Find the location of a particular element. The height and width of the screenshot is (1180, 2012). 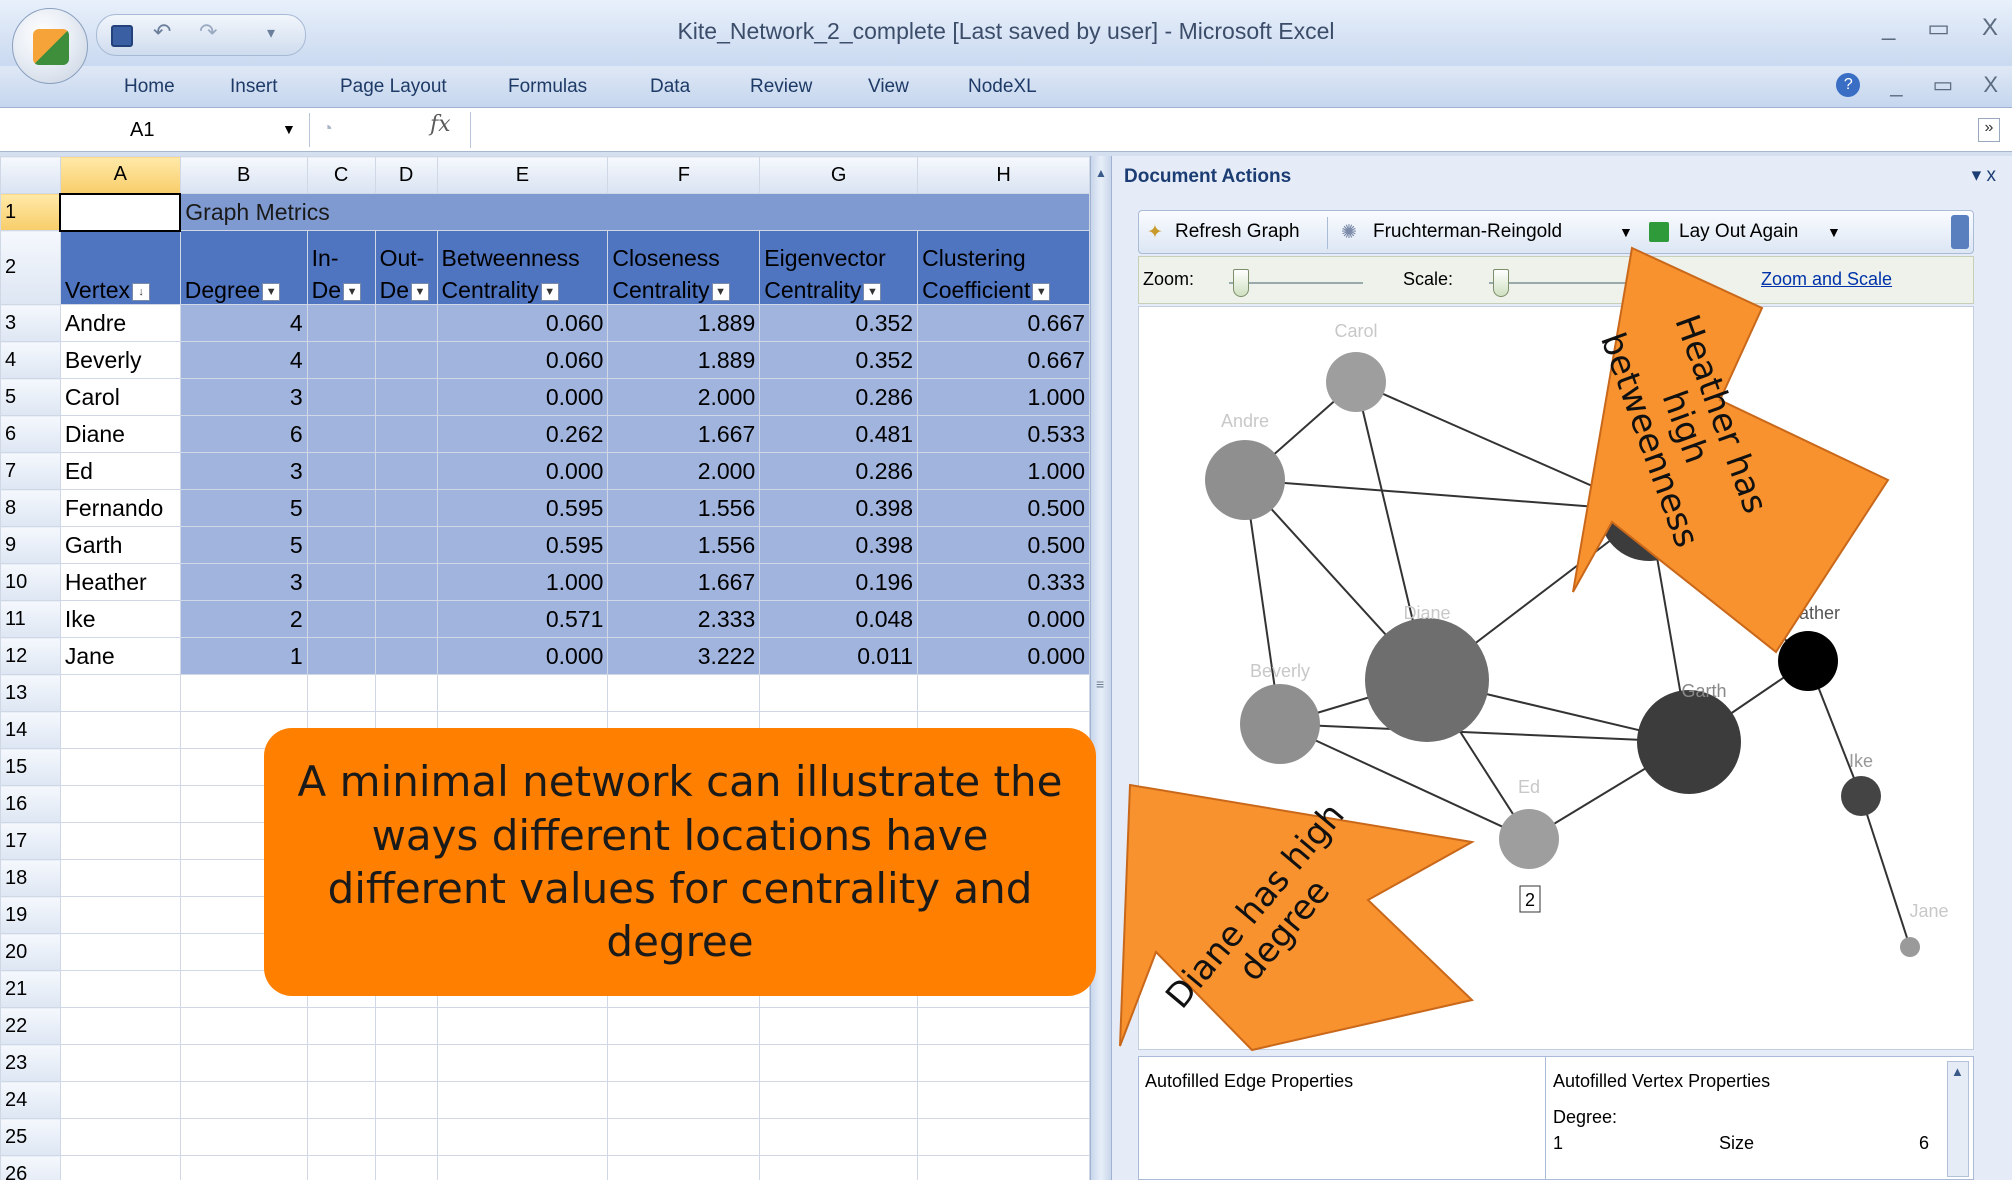

row-header: 13 is located at coordinates (30, 693).